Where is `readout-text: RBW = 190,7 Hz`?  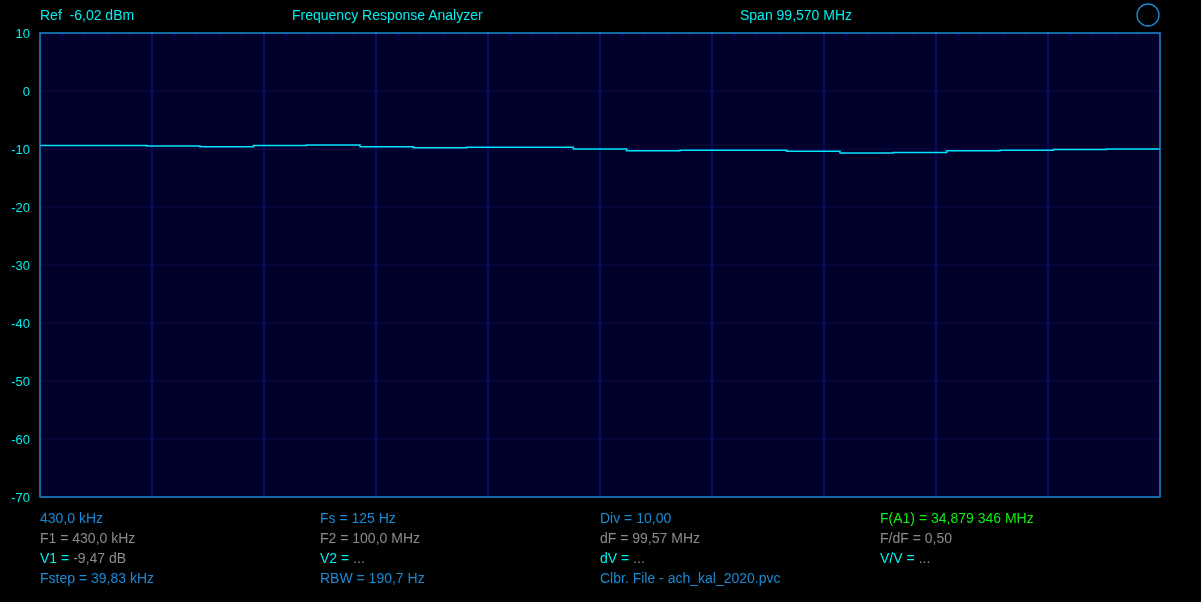 readout-text: RBW = 190,7 Hz is located at coordinates (373, 578).